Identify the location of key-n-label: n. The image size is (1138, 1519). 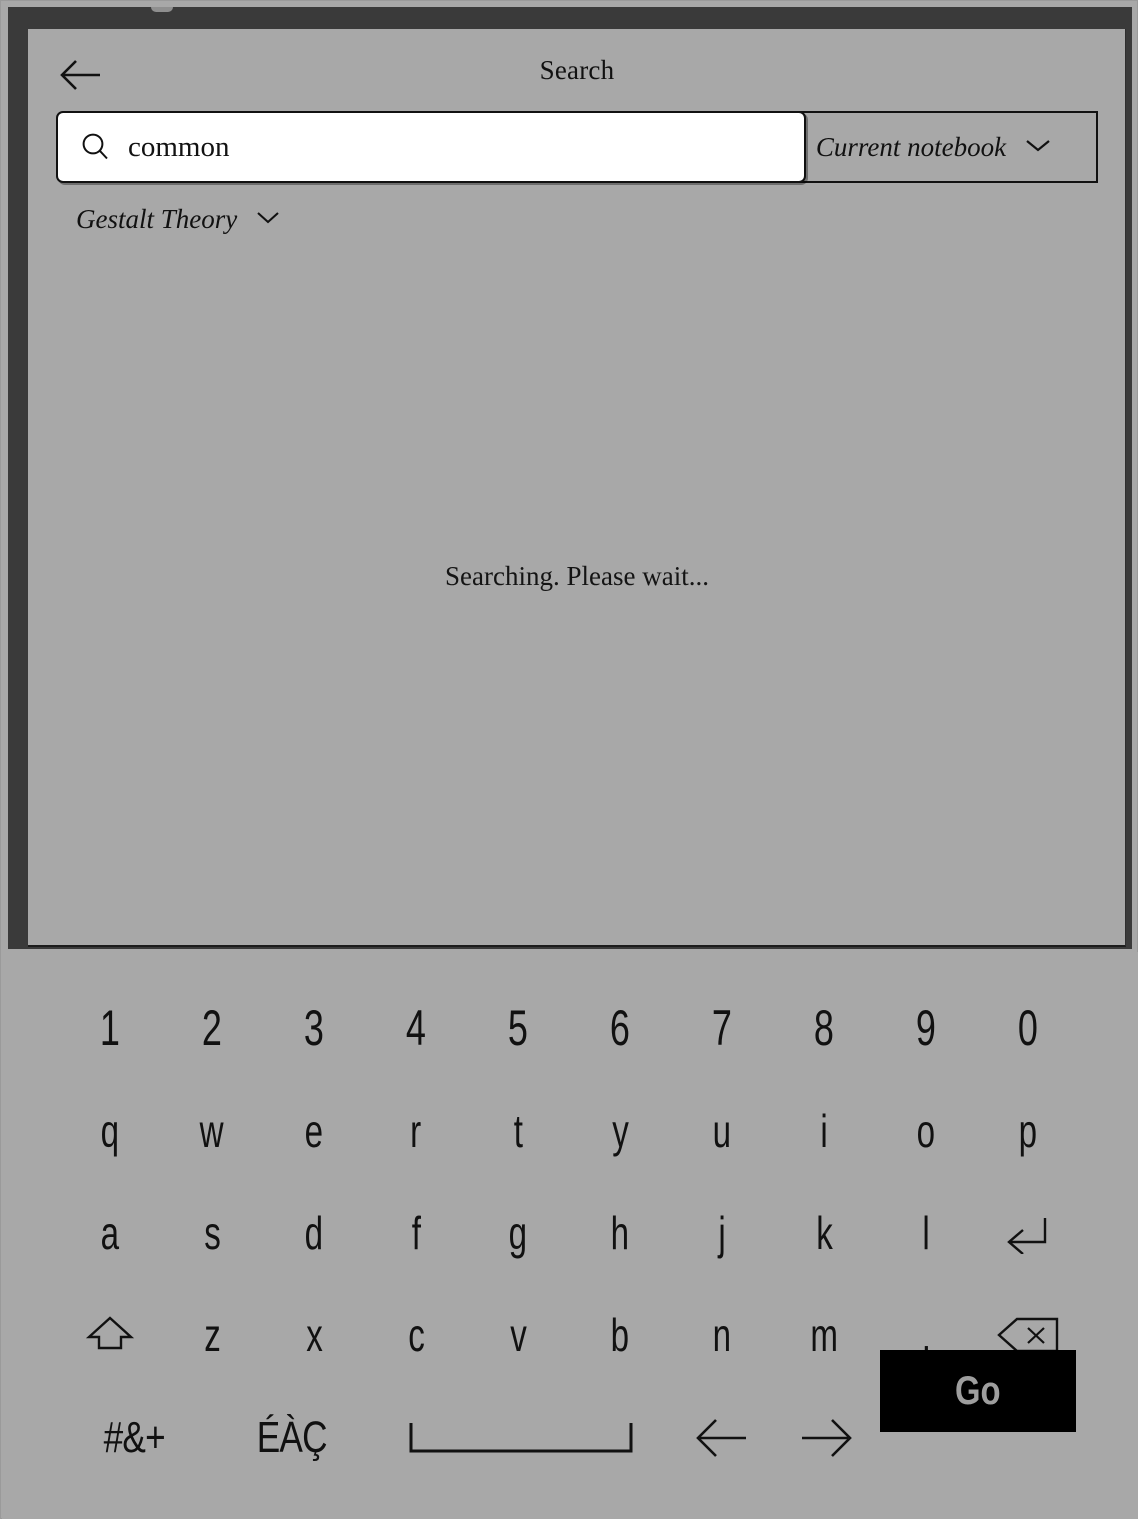
(722, 1335).